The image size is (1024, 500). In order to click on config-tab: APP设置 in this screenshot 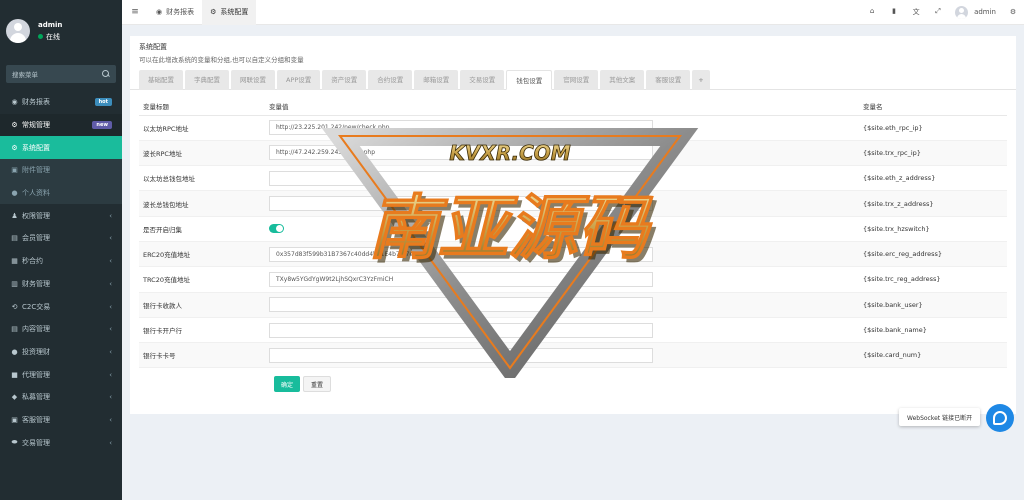, I will do `click(299, 80)`.